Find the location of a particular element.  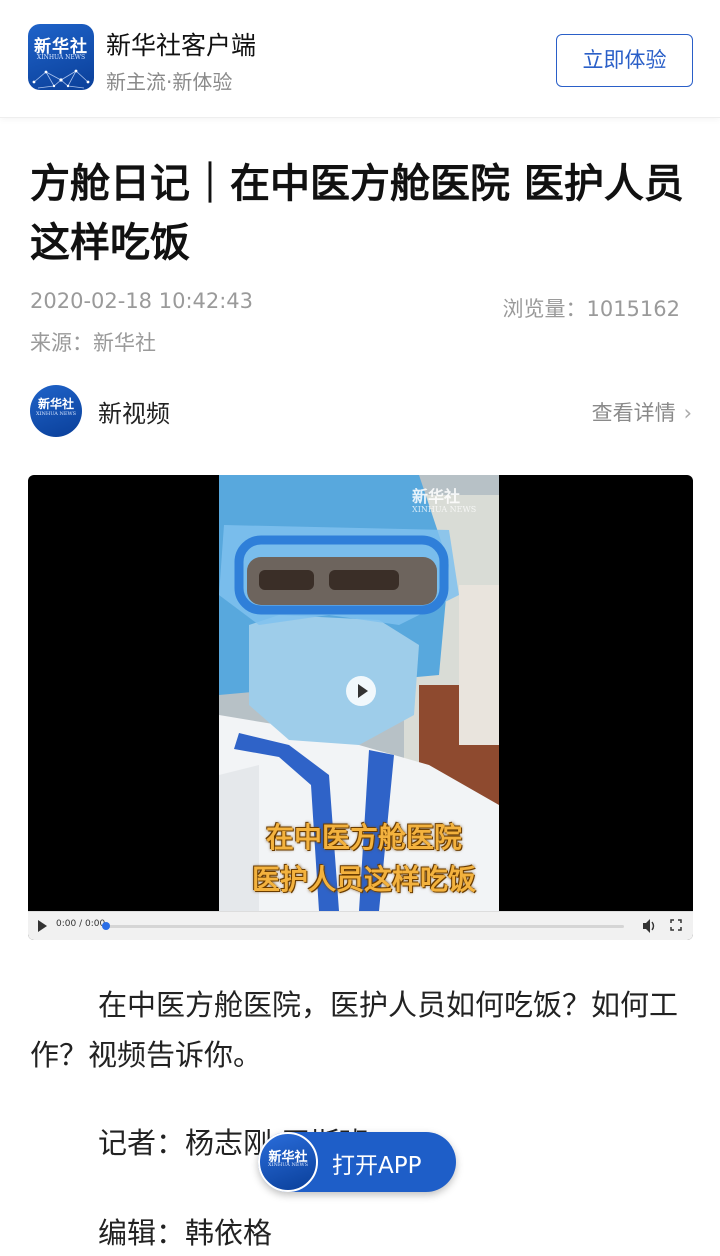

app-slogan: 新主流·新体验 is located at coordinates (169, 82).